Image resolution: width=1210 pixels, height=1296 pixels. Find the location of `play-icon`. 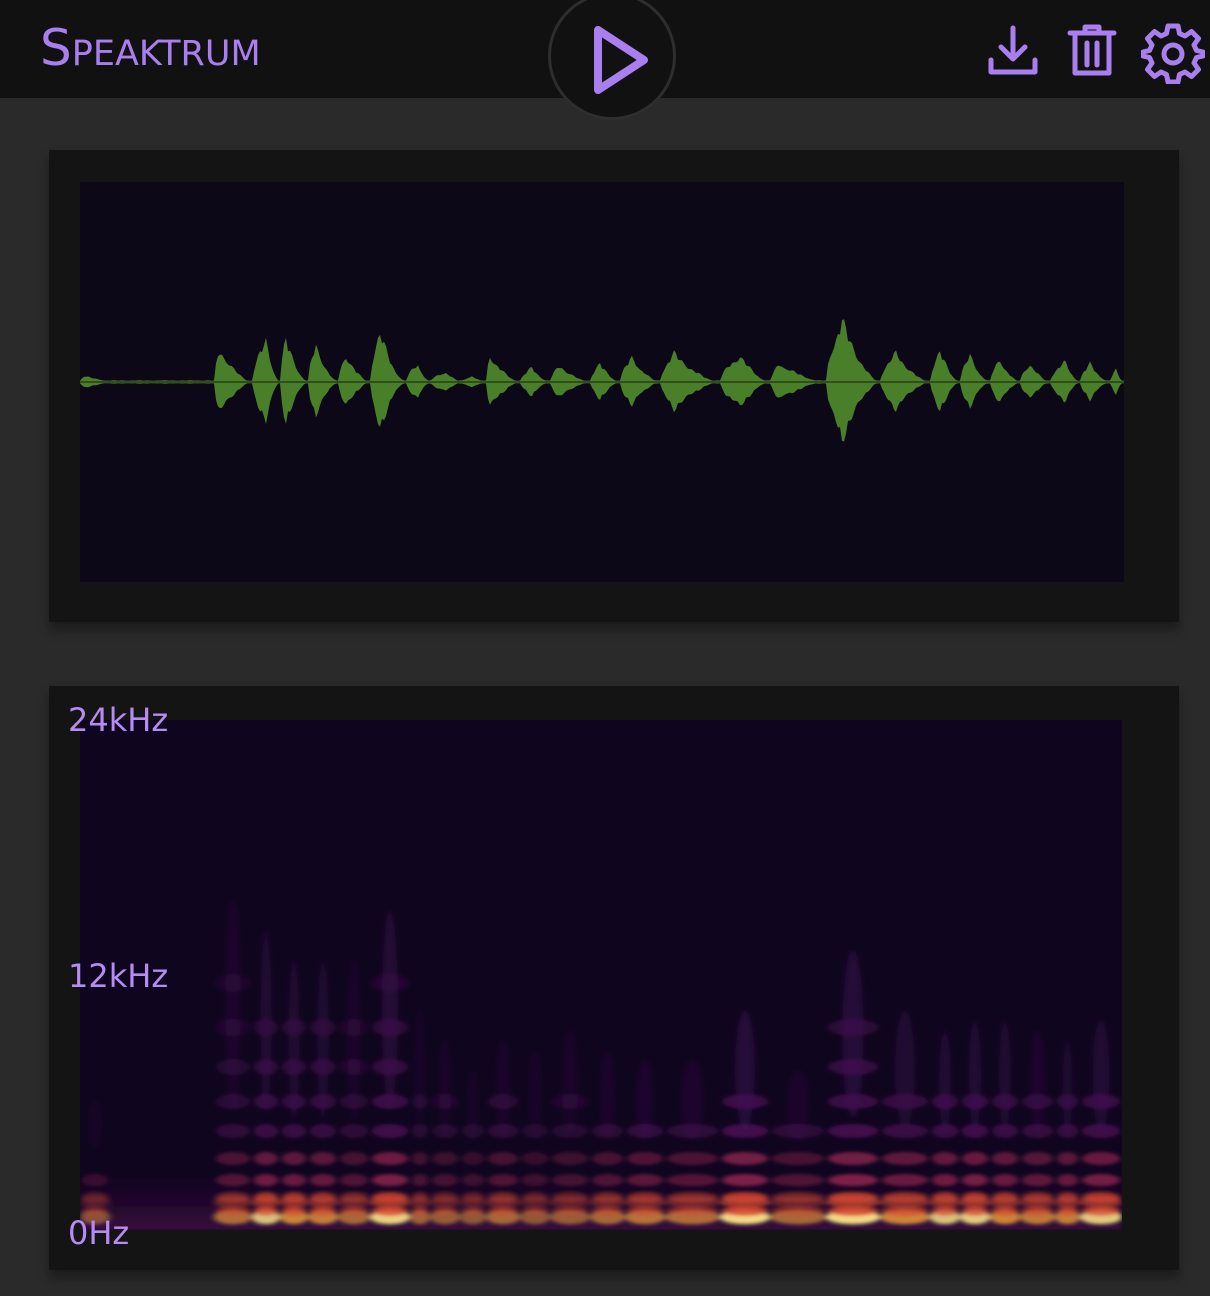

play-icon is located at coordinates (621, 60).